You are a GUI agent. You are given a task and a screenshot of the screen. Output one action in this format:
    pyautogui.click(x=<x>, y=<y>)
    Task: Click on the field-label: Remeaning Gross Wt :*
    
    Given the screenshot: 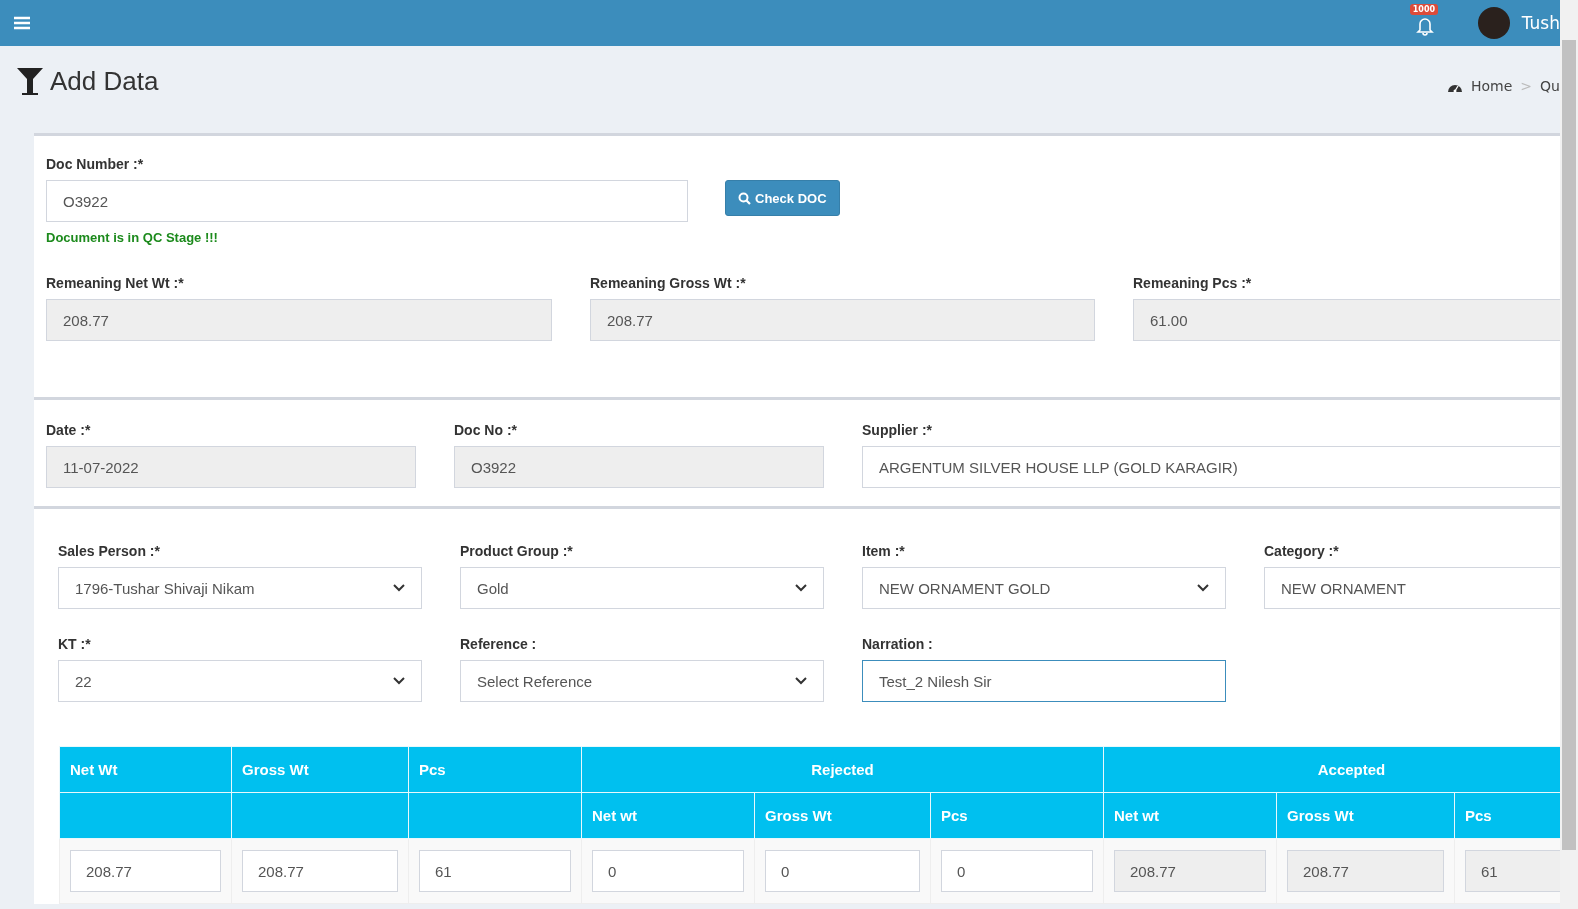 What is the action you would take?
    pyautogui.click(x=668, y=283)
    